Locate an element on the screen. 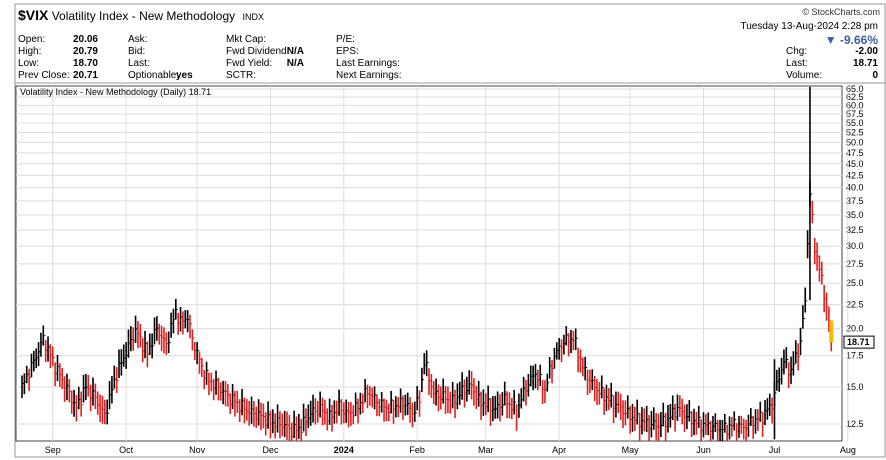  quote-value: 20.79 is located at coordinates (85, 51).